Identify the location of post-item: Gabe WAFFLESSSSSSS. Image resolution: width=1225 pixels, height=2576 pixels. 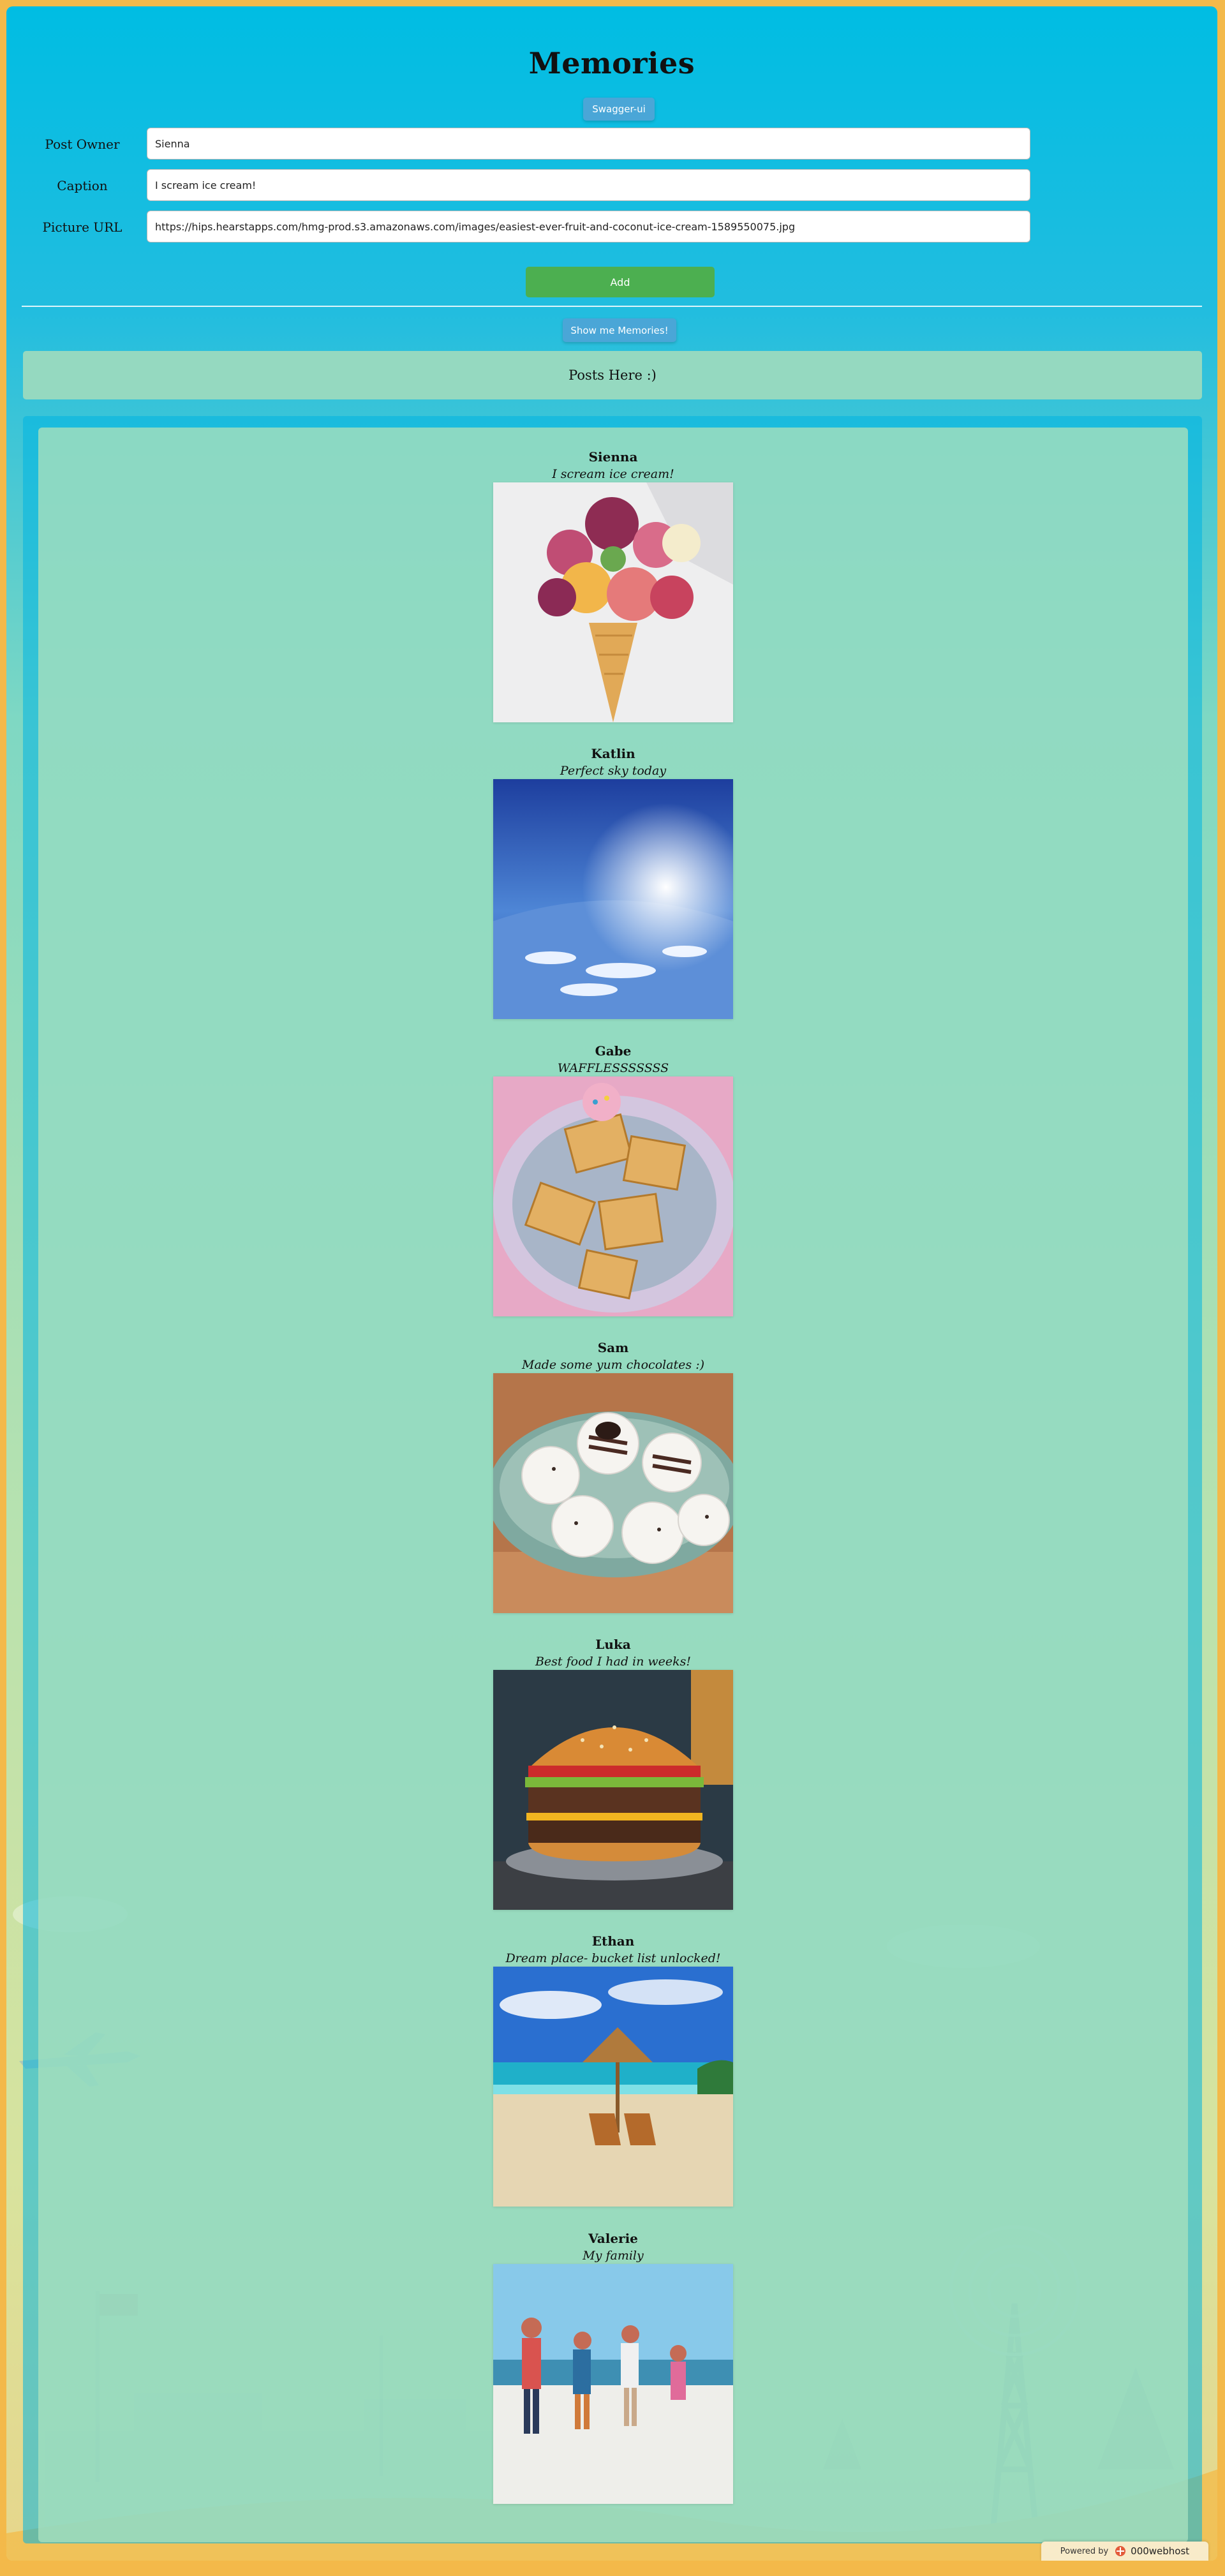
(613, 1179).